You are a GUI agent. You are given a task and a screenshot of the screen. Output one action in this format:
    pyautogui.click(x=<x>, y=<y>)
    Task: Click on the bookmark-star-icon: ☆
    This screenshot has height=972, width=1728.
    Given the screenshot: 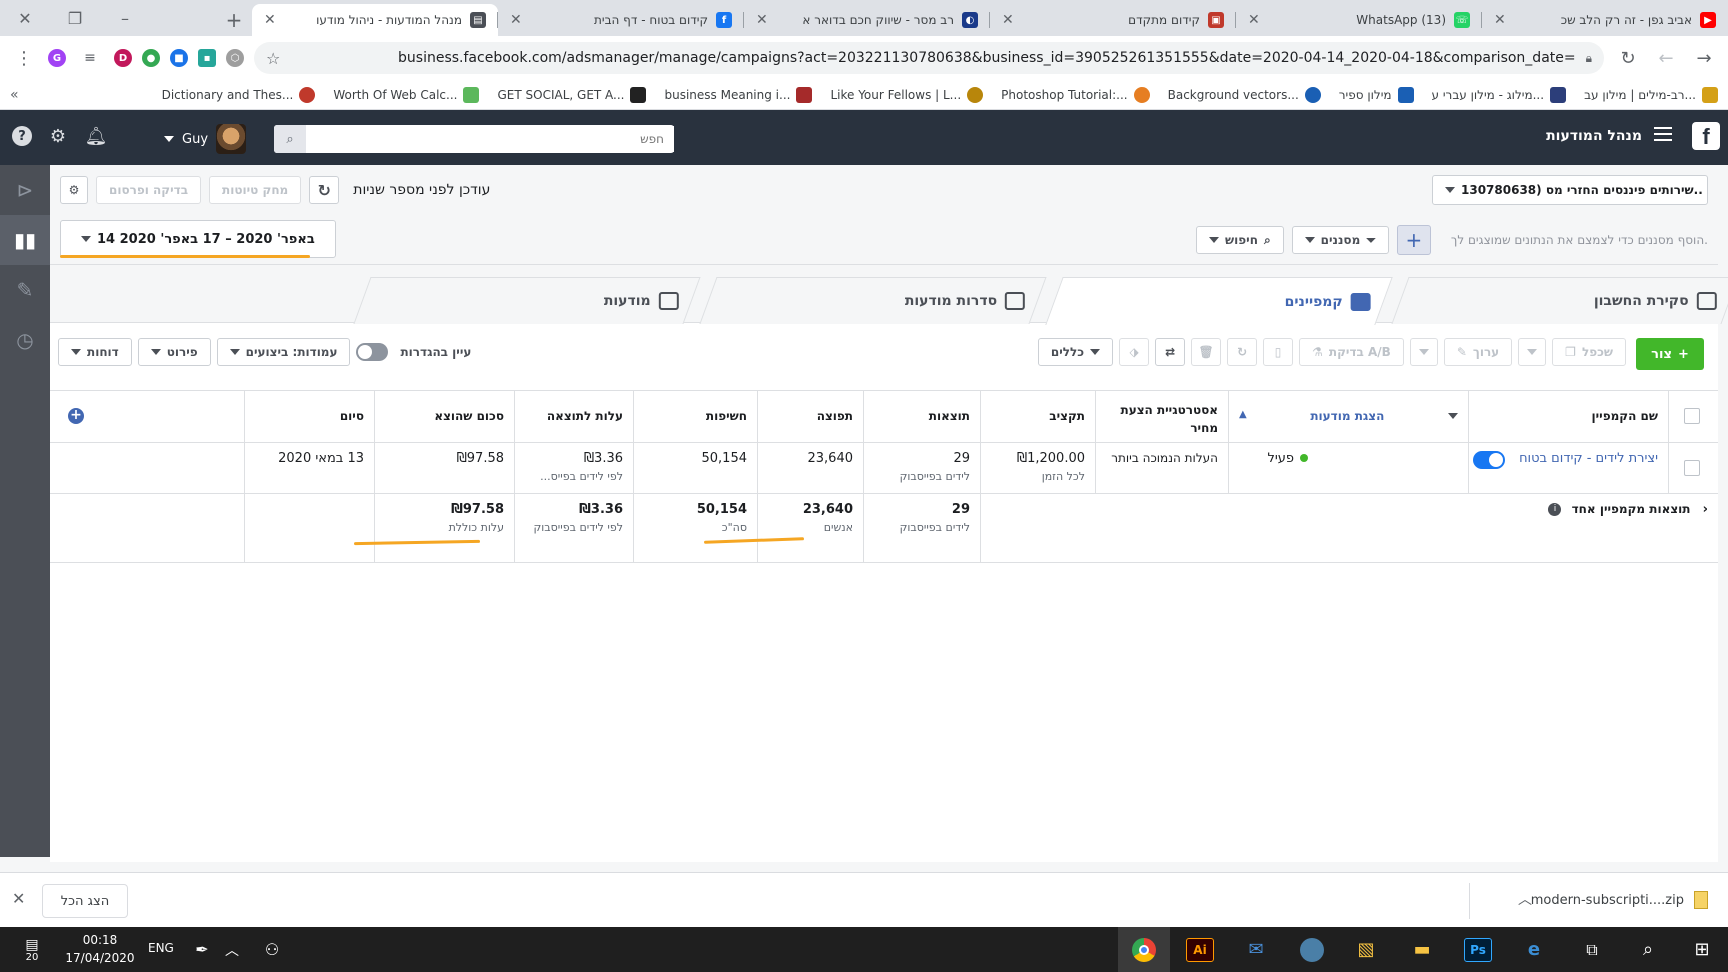 What is the action you would take?
    pyautogui.click(x=273, y=58)
    